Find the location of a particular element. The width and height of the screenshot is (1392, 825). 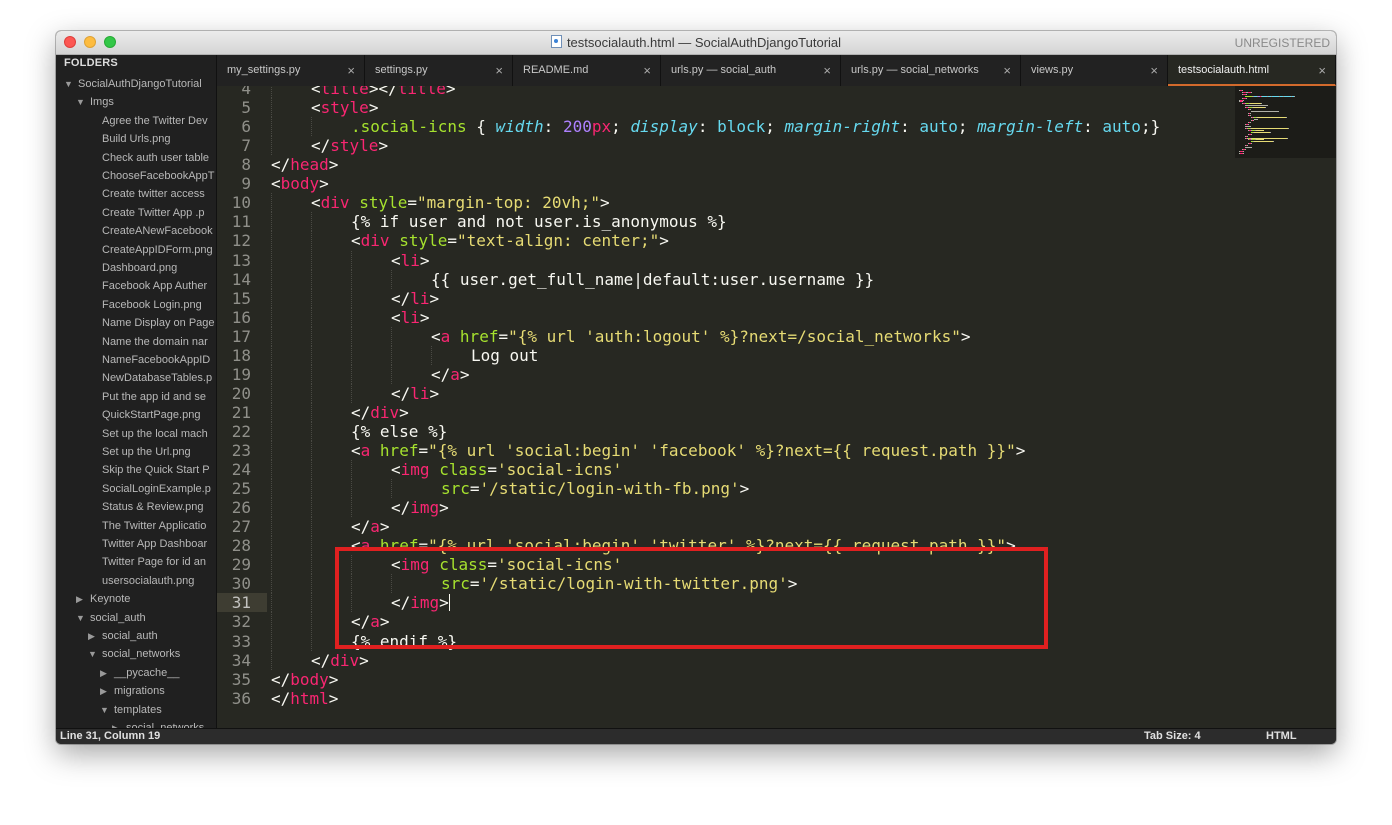

code-token: : is located at coordinates (553, 127).